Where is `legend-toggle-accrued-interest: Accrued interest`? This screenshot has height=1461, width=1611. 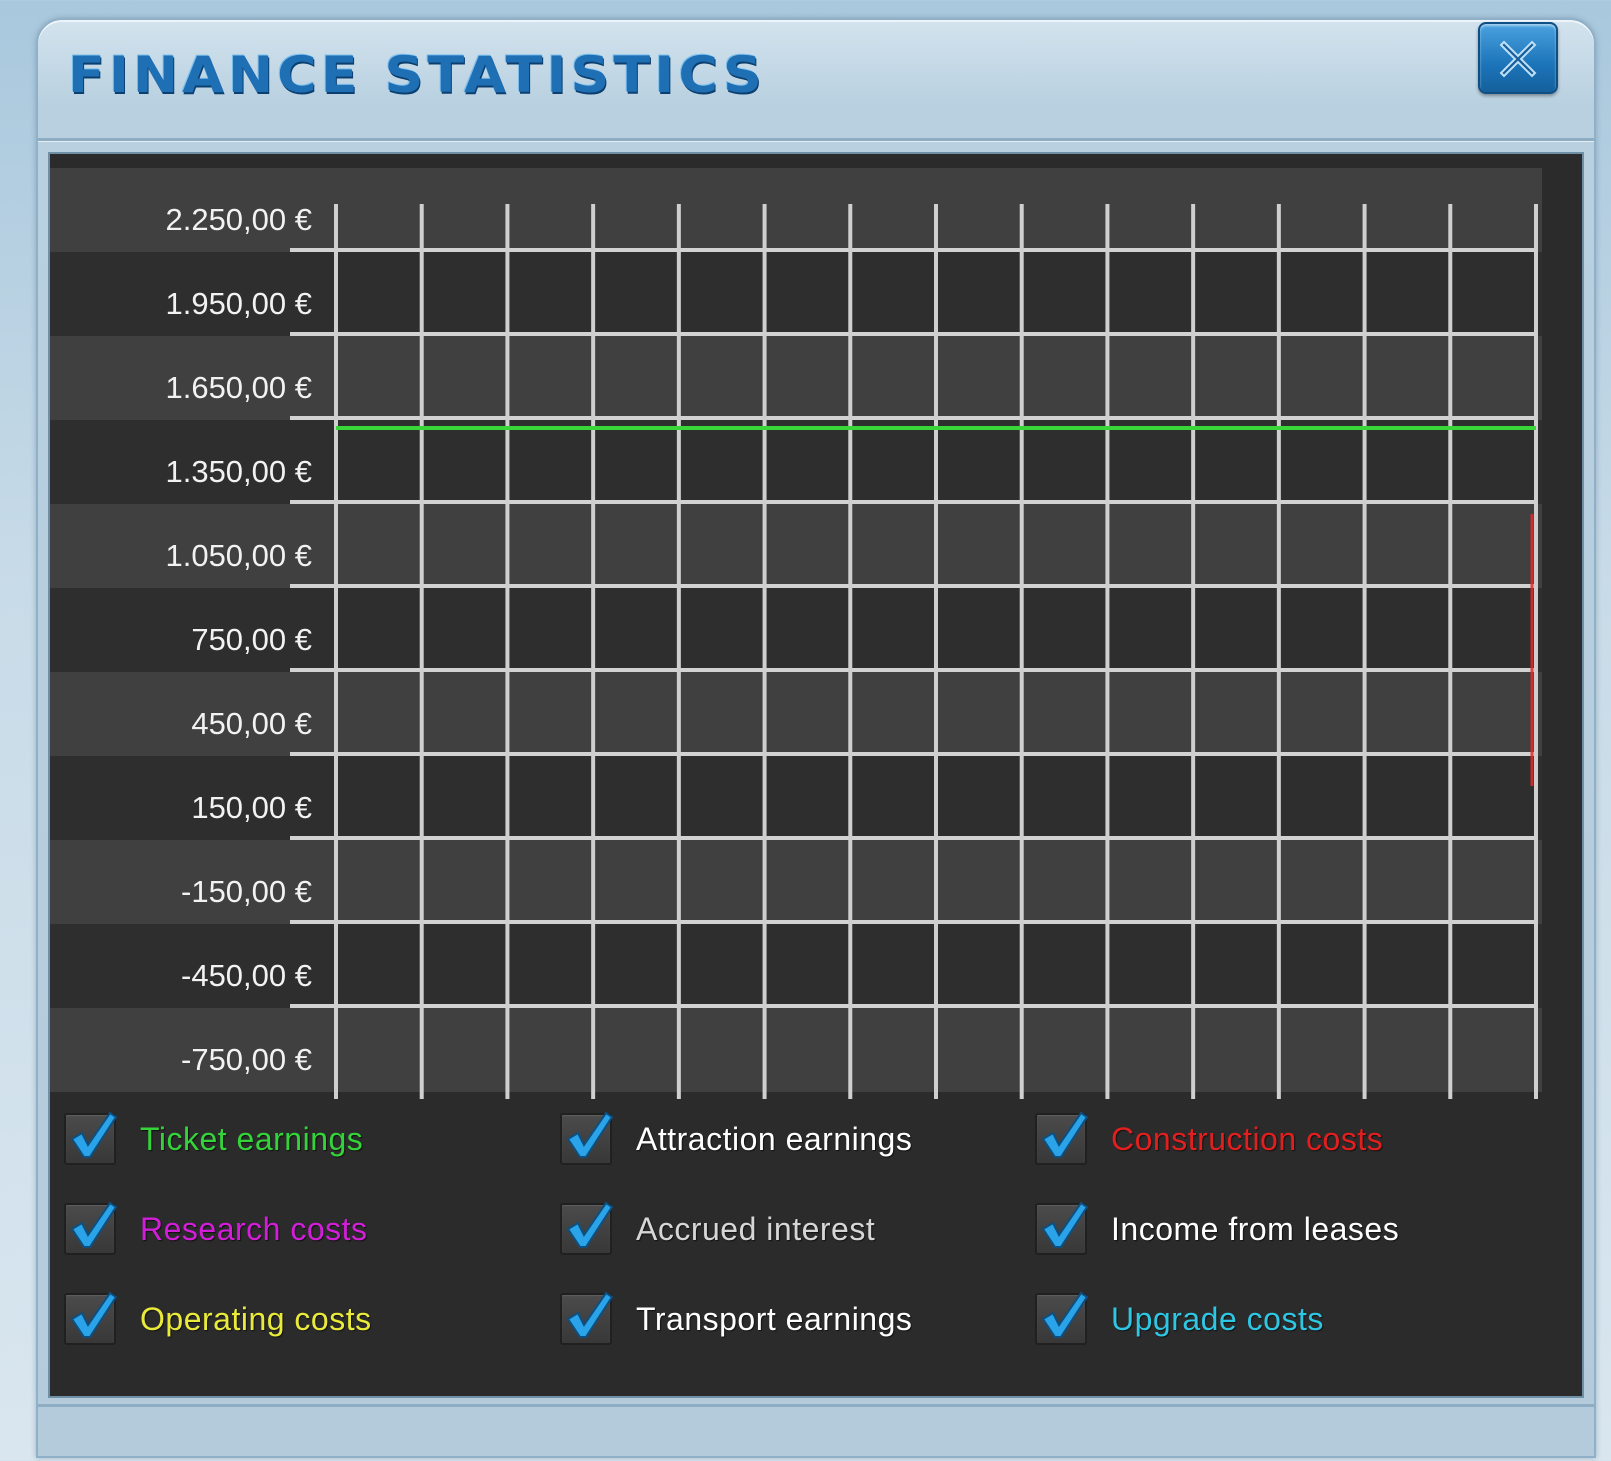
legend-toggle-accrued-interest: Accrued interest is located at coordinates (717, 1229).